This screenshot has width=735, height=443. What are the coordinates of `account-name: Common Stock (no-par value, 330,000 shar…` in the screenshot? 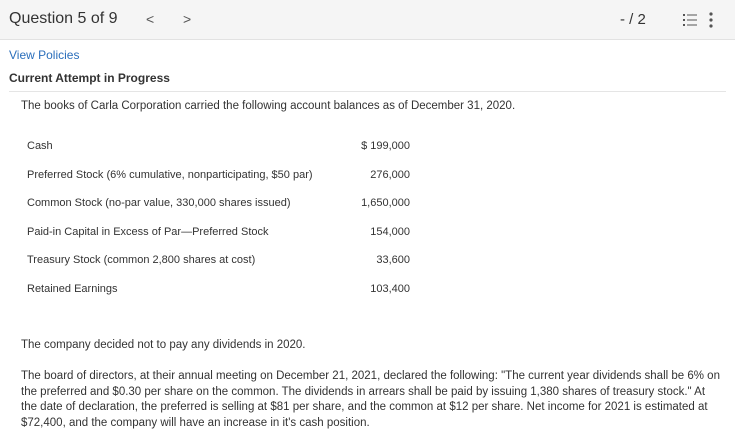 It's located at (159, 203).